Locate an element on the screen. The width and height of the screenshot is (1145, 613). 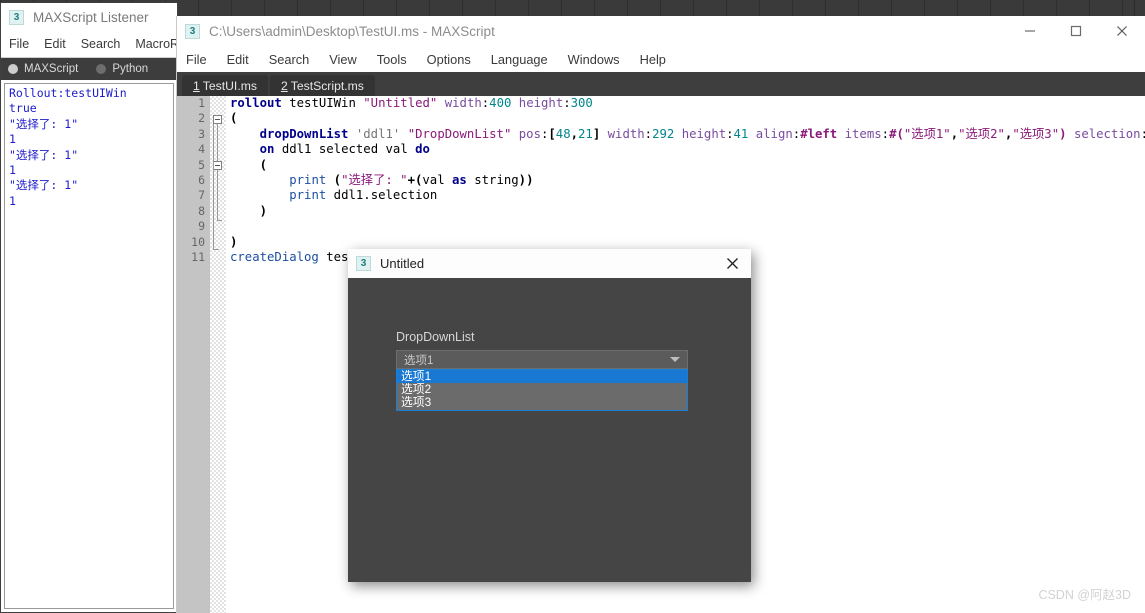
line-number: 10 is located at coordinates (198, 241).